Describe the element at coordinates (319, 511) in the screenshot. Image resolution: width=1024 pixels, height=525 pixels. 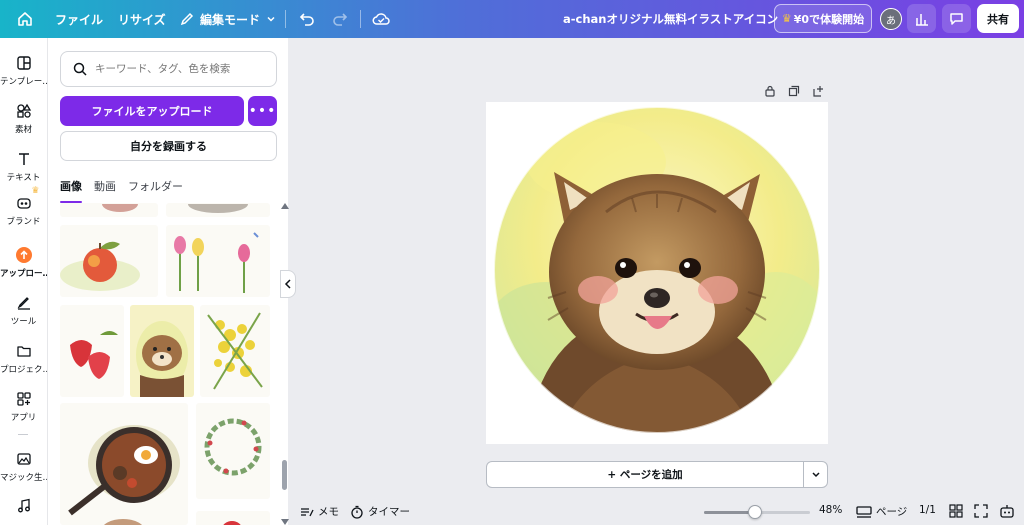
I see `notes-button: メモ` at that location.